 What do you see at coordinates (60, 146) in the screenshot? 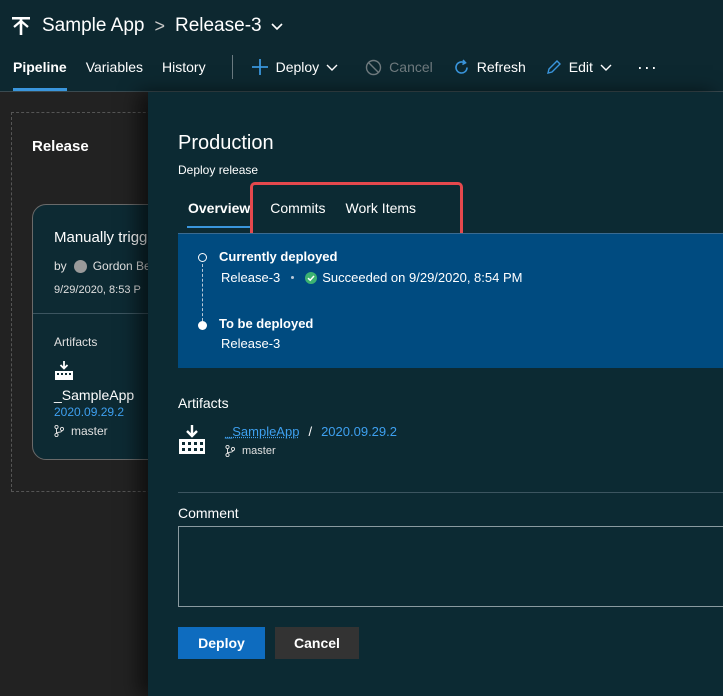
I see `release-stage-label: Release` at bounding box center [60, 146].